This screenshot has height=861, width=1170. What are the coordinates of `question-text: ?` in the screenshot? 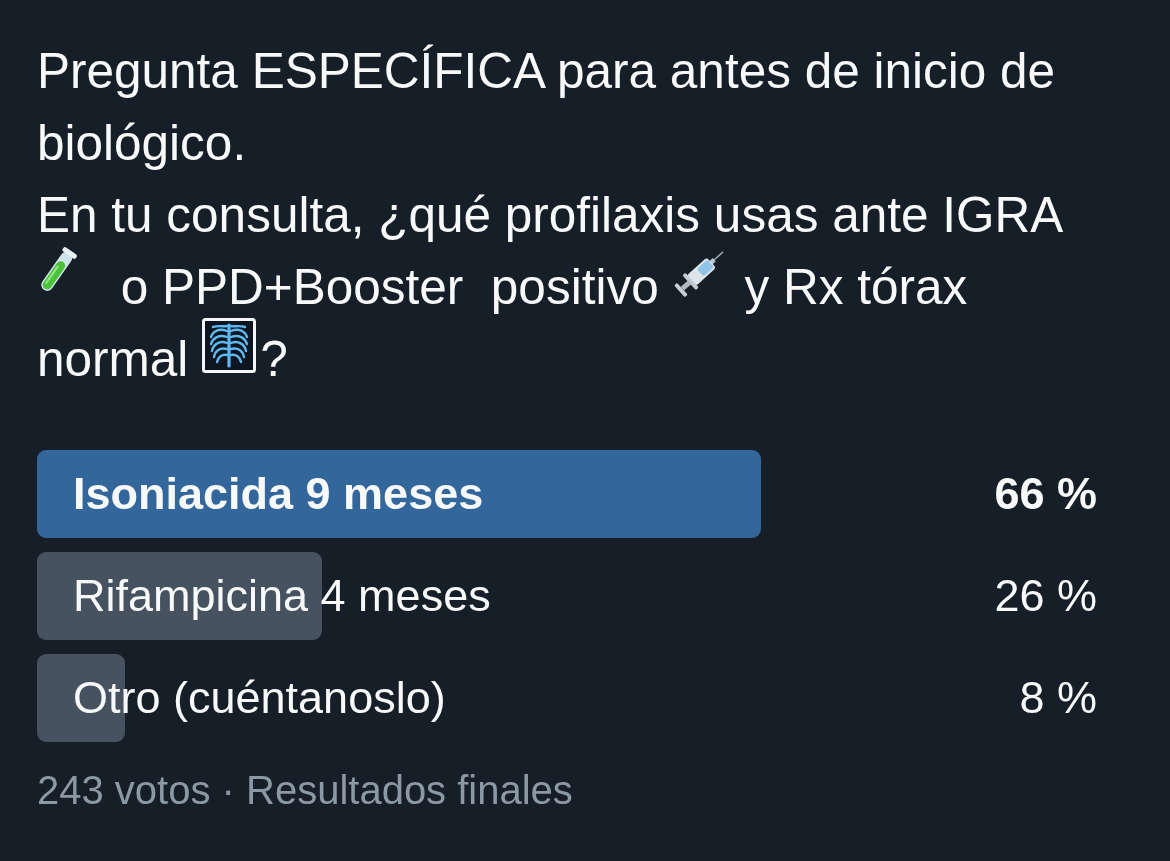 It's located at (274, 359).